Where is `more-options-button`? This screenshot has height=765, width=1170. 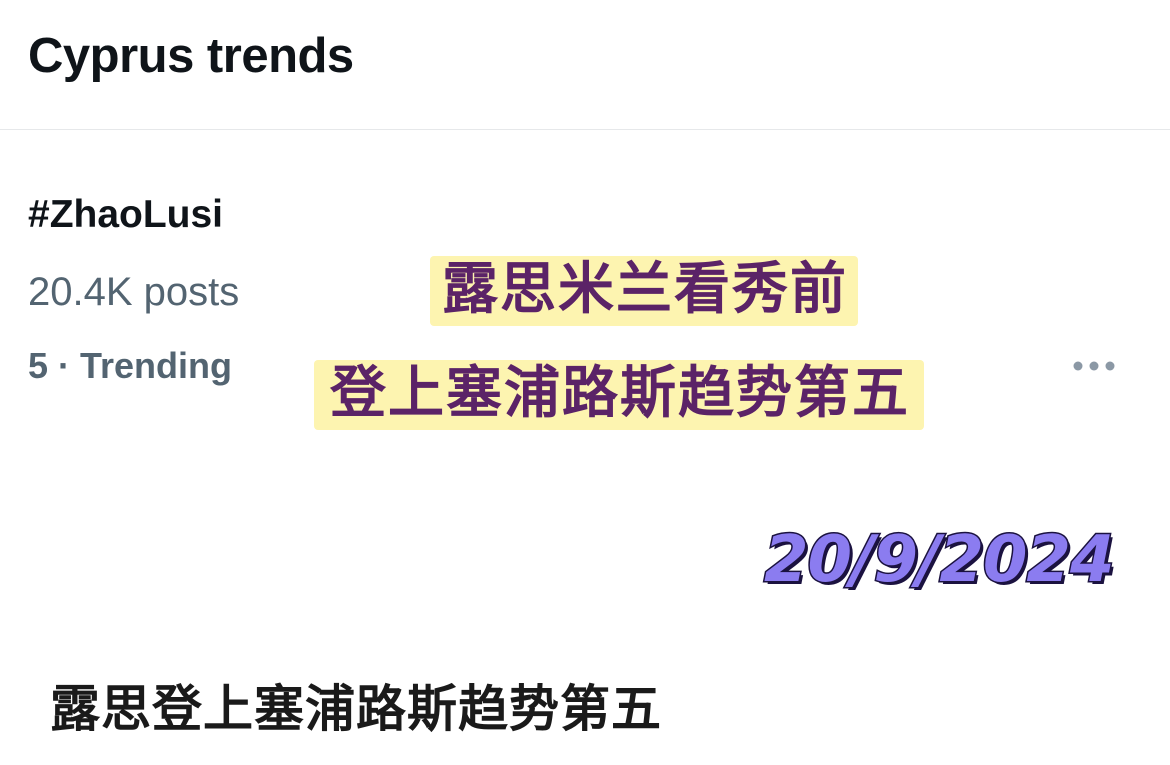 more-options-button is located at coordinates (1094, 366).